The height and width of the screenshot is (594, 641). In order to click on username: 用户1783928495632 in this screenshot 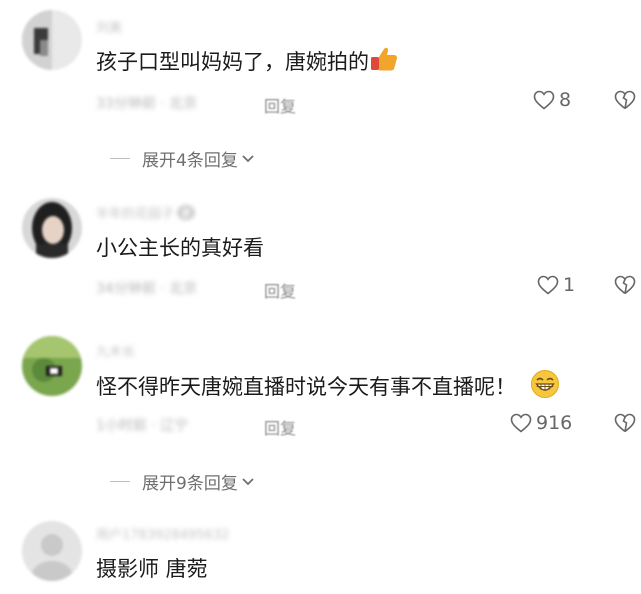, I will do `click(201, 532)`.